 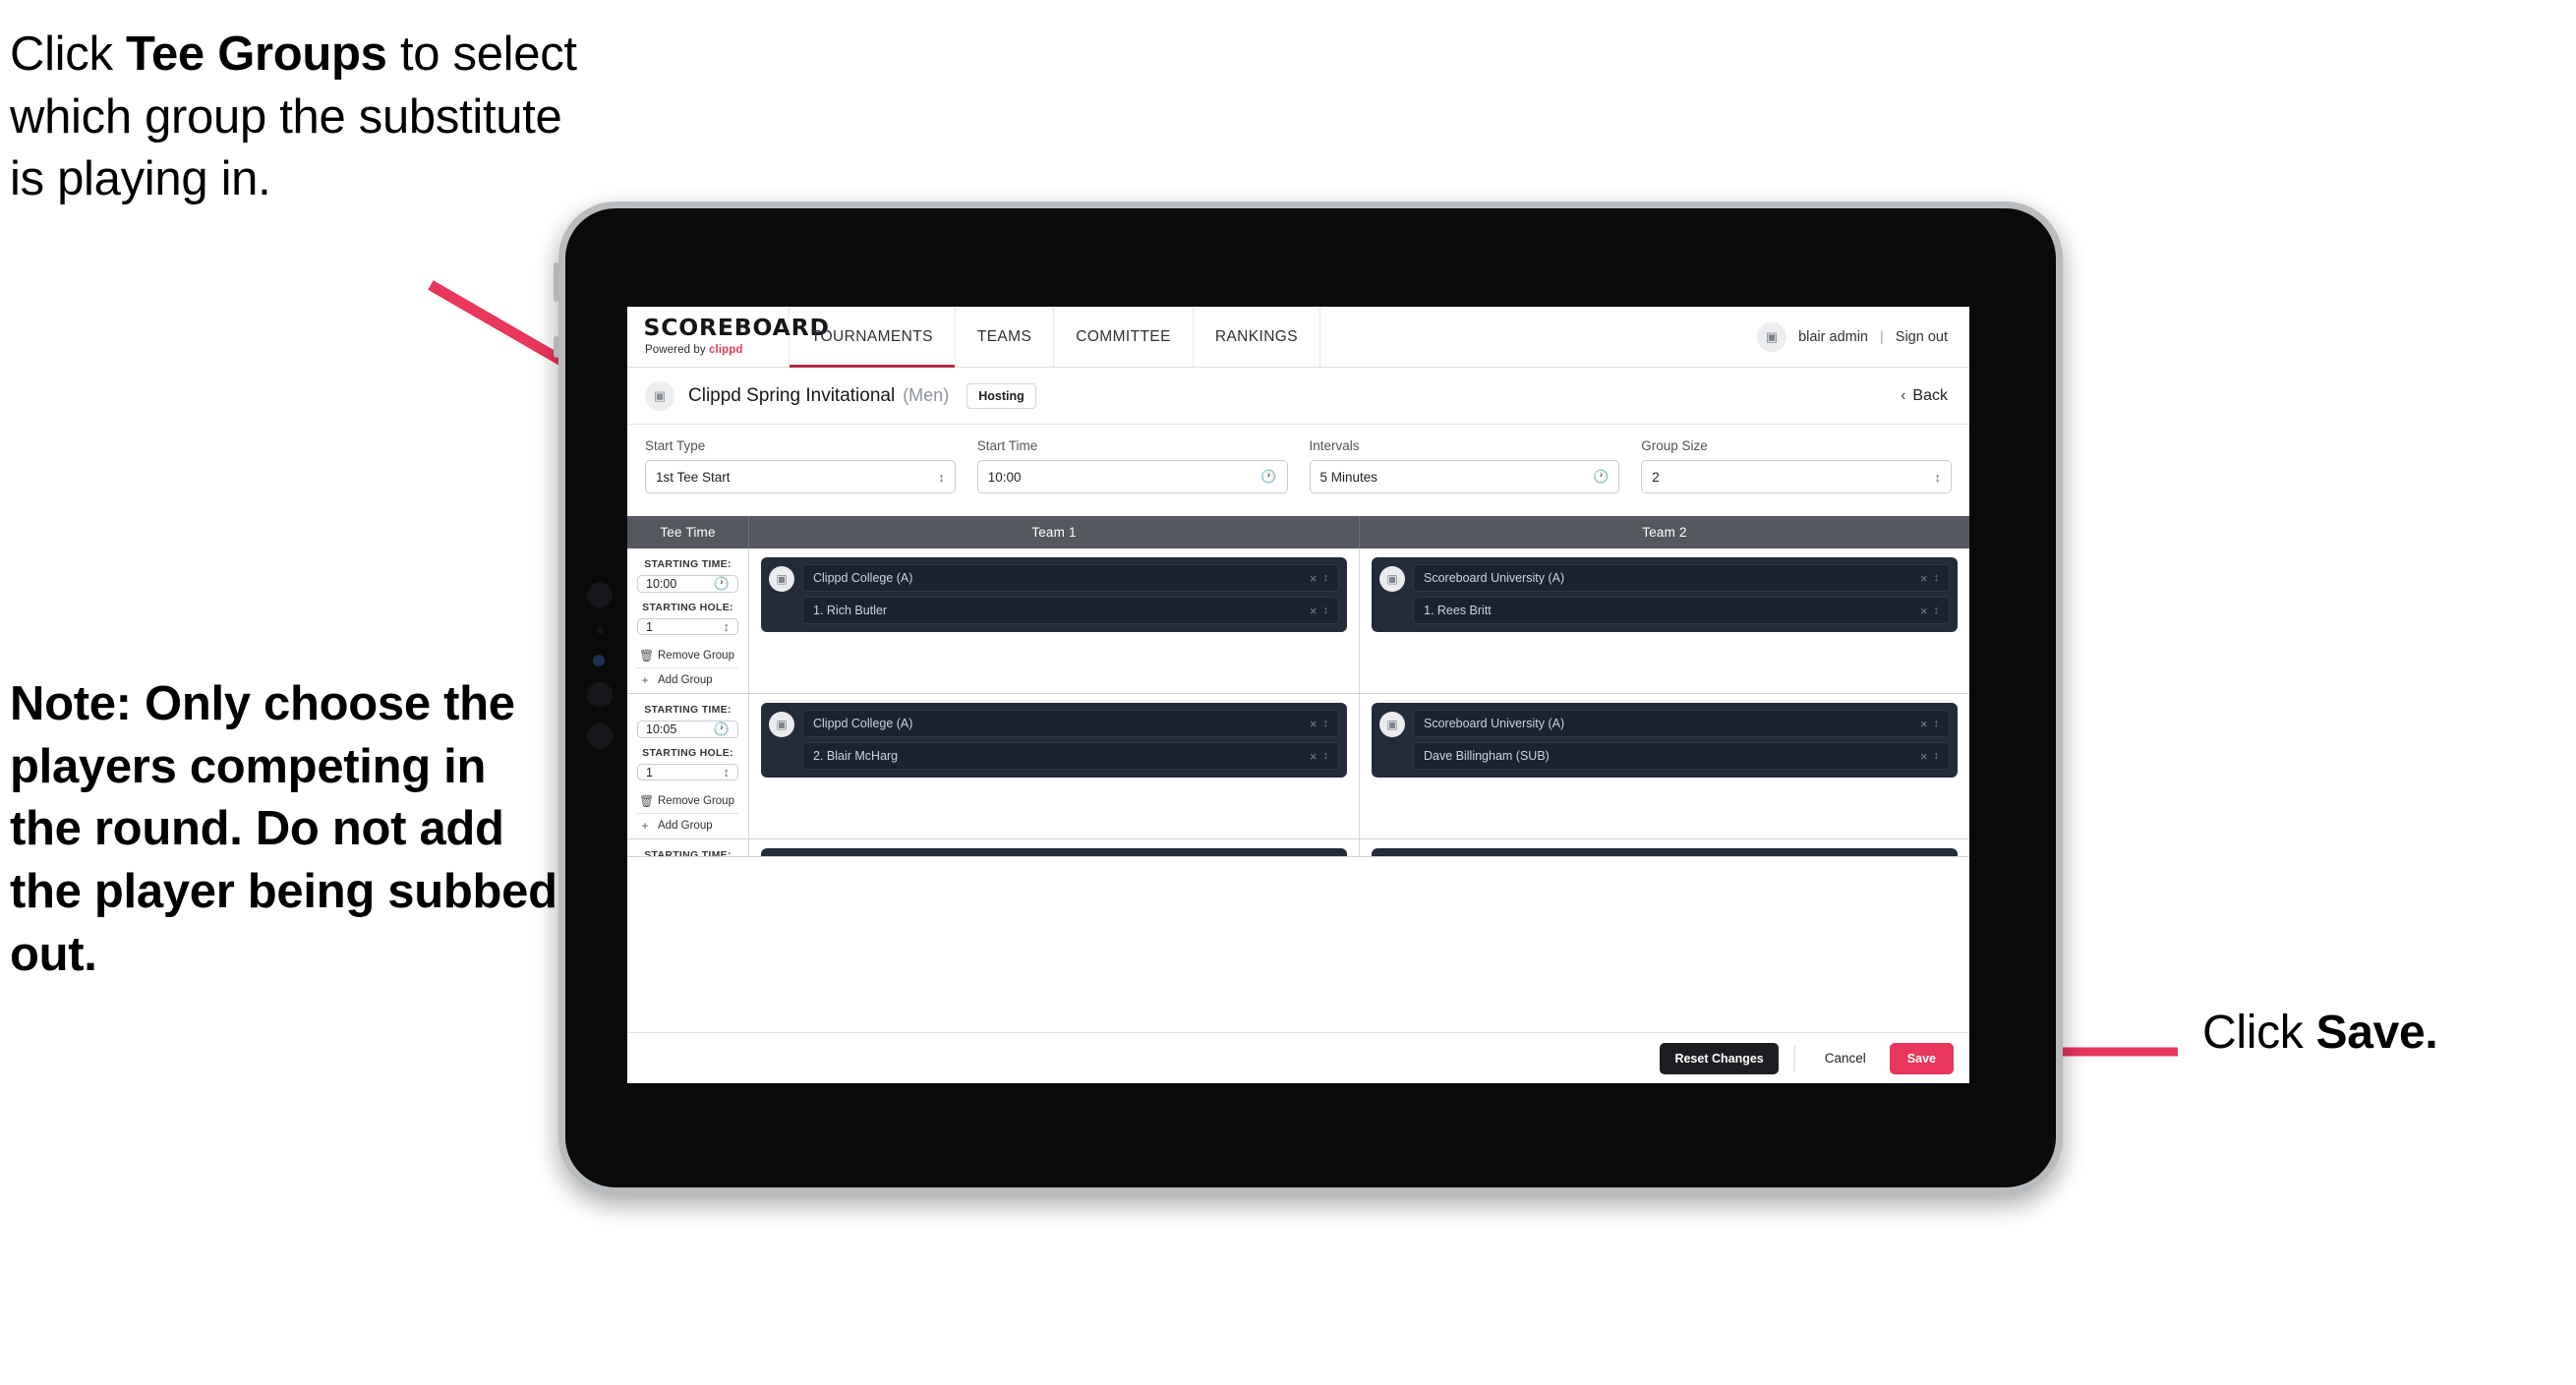 I want to click on list-item: 1. Rees Britt × ↕, so click(x=1681, y=610).